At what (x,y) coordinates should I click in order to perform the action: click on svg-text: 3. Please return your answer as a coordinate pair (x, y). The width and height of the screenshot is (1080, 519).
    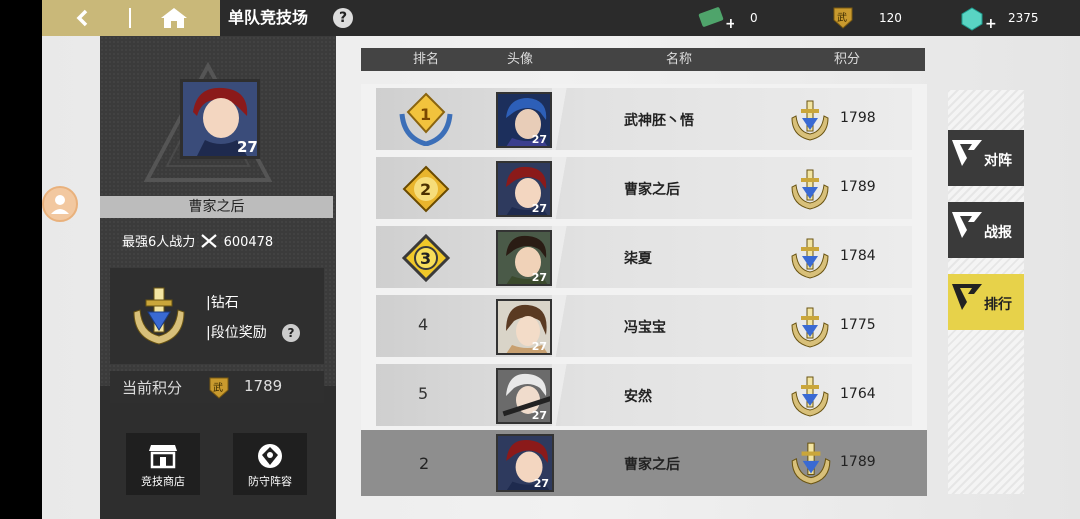
    Looking at the image, I should click on (425, 258).